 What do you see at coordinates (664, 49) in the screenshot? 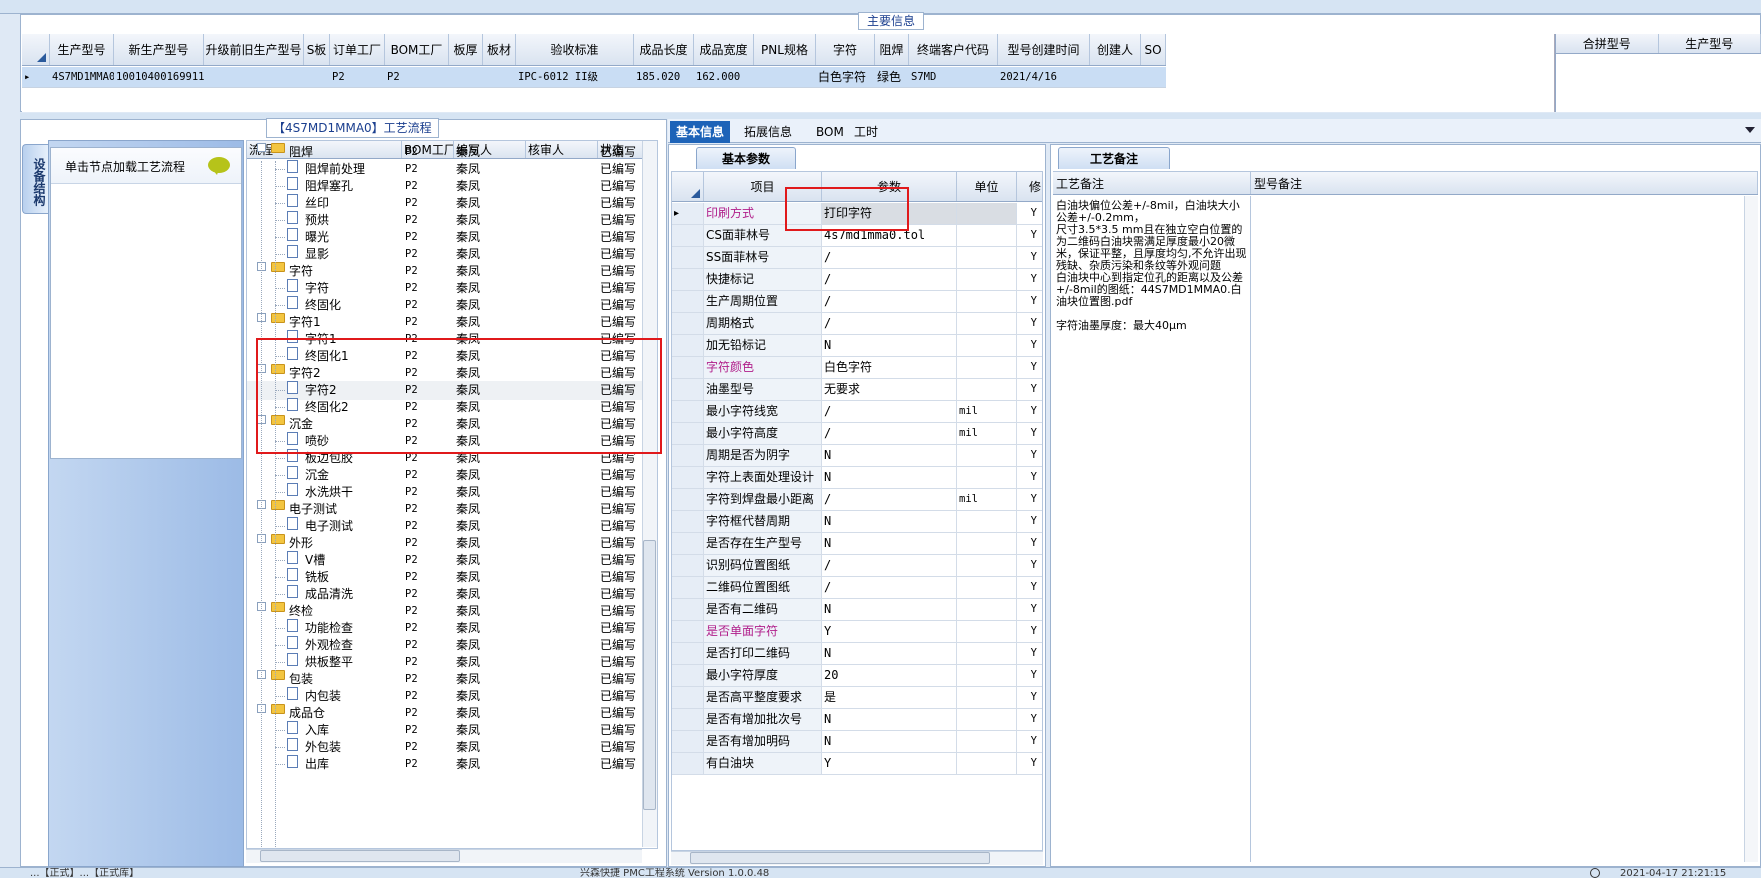
I see `col-header: 成品长度` at bounding box center [664, 49].